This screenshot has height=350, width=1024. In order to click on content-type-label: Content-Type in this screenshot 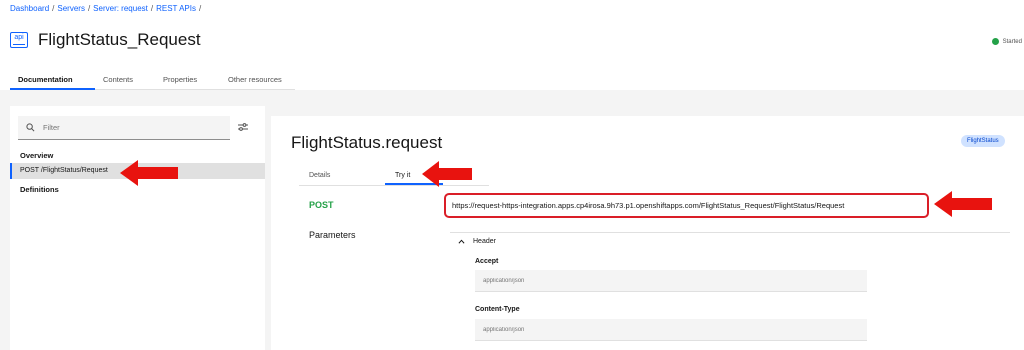, I will do `click(497, 309)`.